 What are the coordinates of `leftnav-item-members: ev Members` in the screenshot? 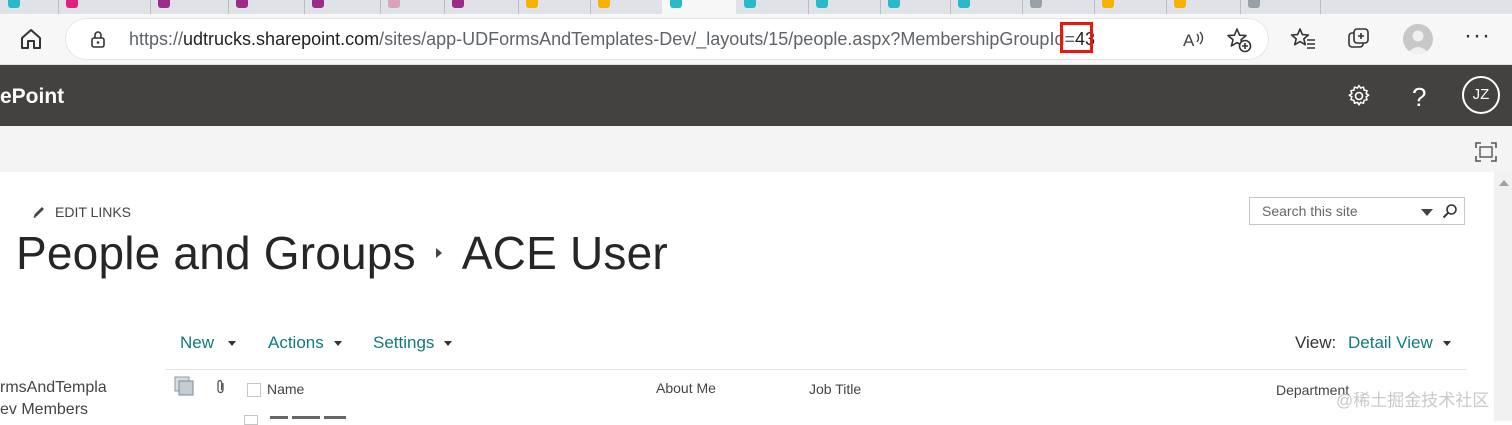 It's located at (44, 410).